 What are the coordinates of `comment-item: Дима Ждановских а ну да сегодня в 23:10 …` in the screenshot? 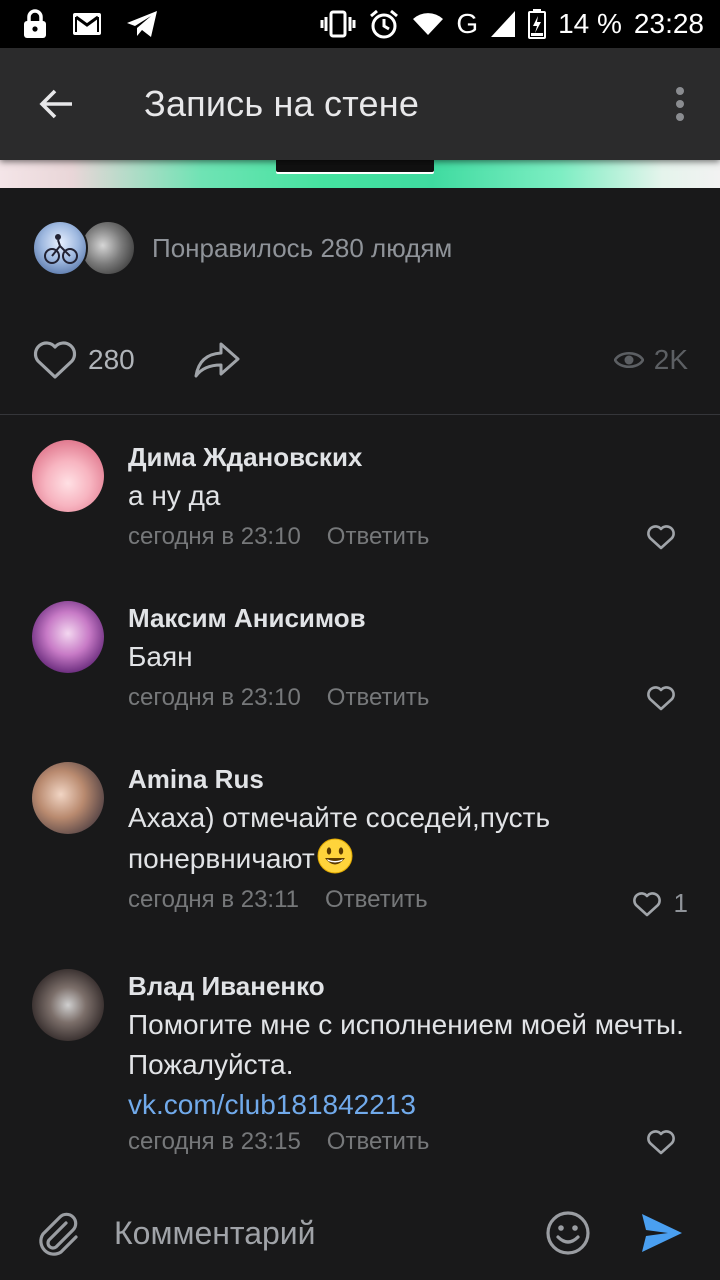 It's located at (360, 505).